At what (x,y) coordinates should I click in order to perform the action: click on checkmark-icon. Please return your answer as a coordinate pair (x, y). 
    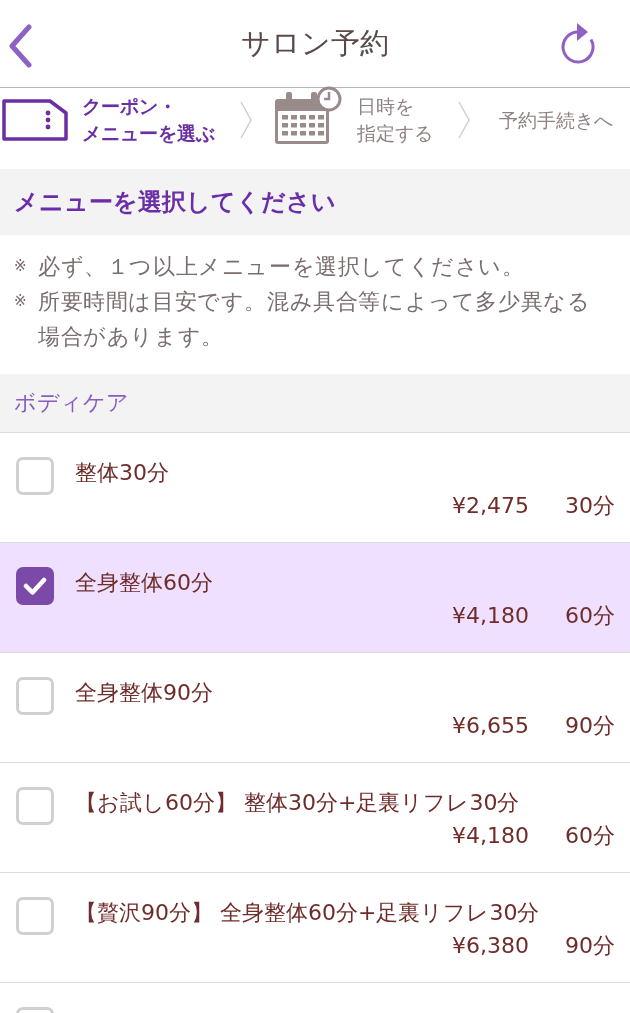
    Looking at the image, I should click on (35, 586).